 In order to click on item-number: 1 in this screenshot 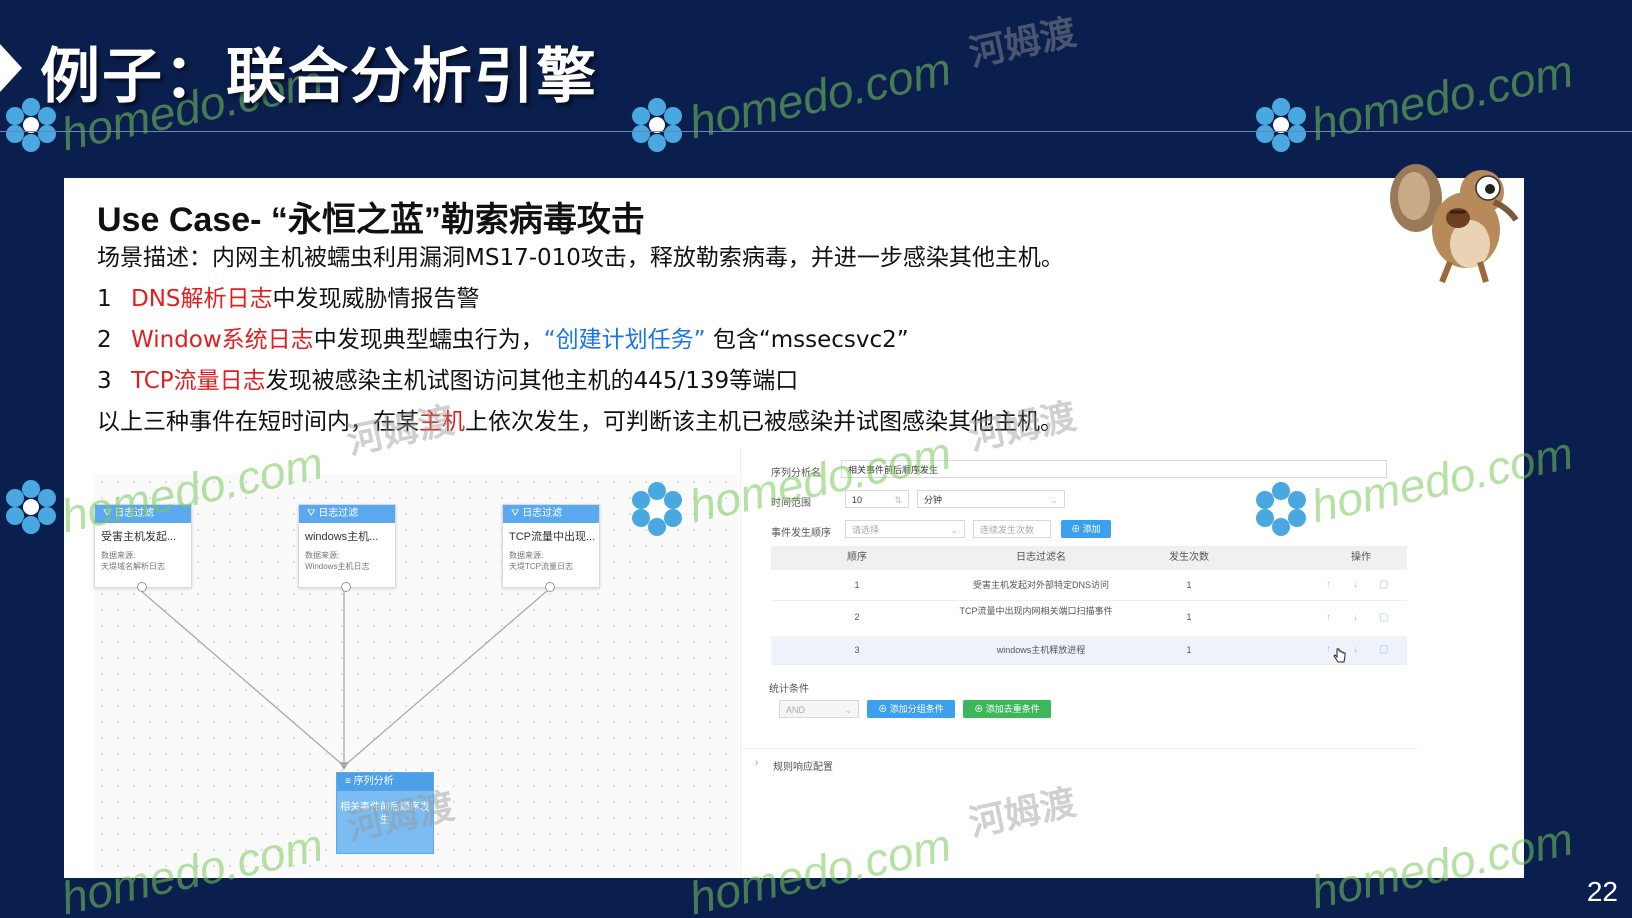, I will do `click(104, 299)`.